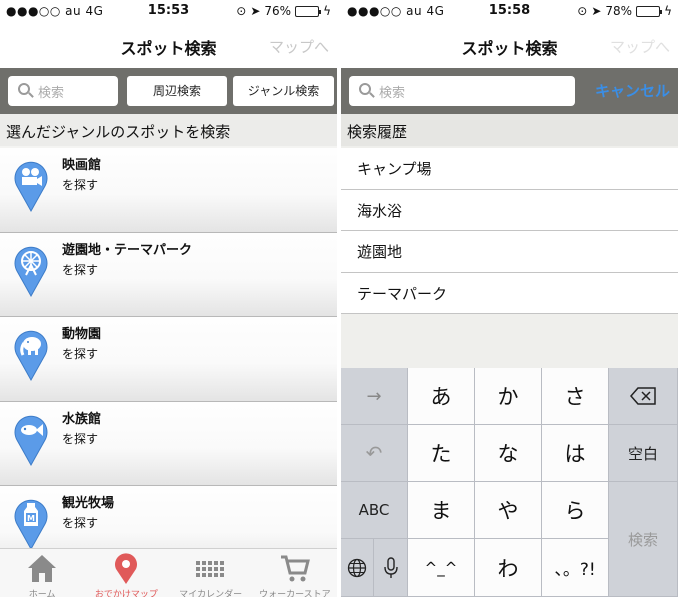  Describe the element at coordinates (127, 250) in the screenshot. I see `spot-name: 遊園地・テーマパーク` at that location.